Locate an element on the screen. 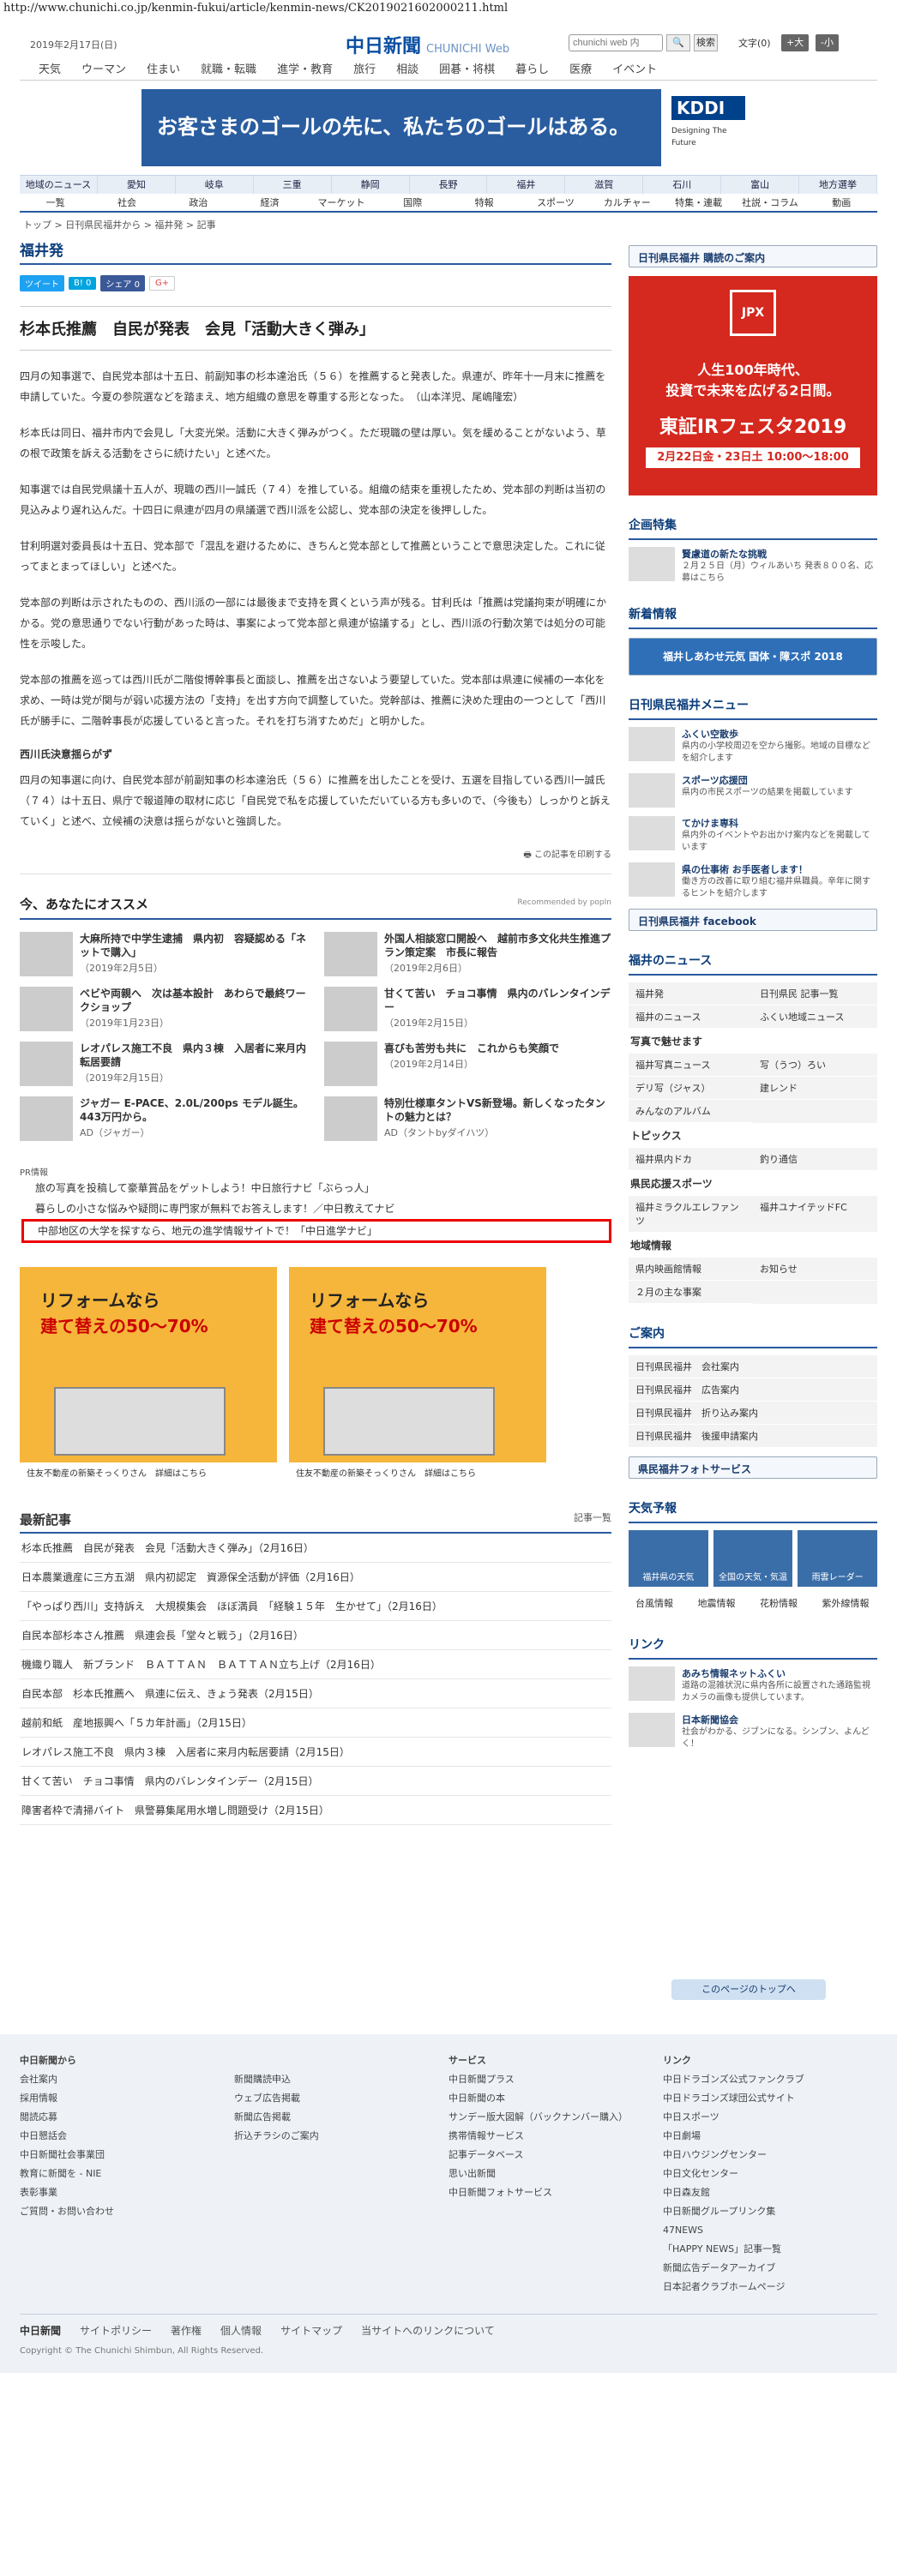  cat-link: 旅行 is located at coordinates (365, 68).